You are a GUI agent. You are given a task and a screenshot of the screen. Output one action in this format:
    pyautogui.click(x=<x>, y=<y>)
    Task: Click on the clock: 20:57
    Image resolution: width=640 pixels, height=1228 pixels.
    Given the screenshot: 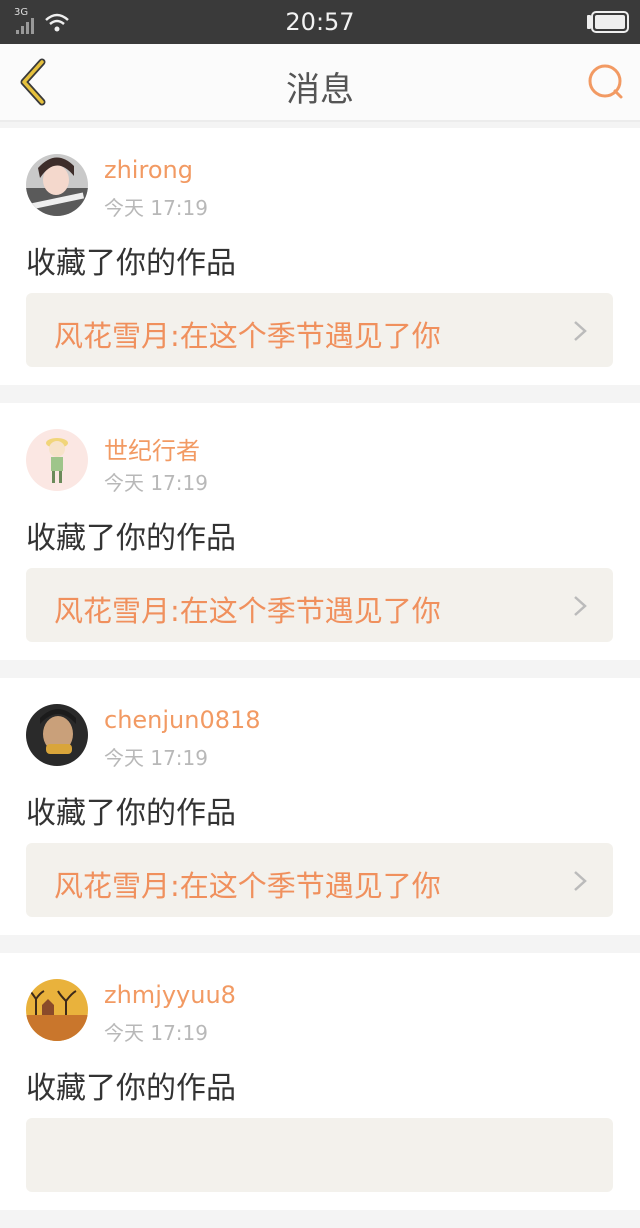 What is the action you would take?
    pyautogui.click(x=320, y=22)
    